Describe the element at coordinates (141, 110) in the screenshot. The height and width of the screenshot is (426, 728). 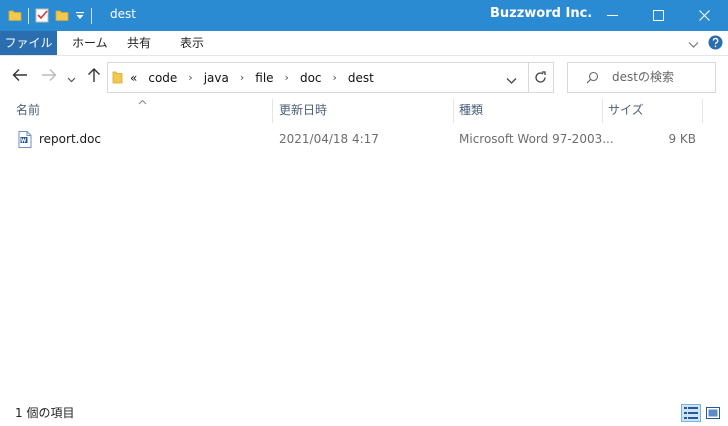
I see `column-header-name: 名前` at that location.